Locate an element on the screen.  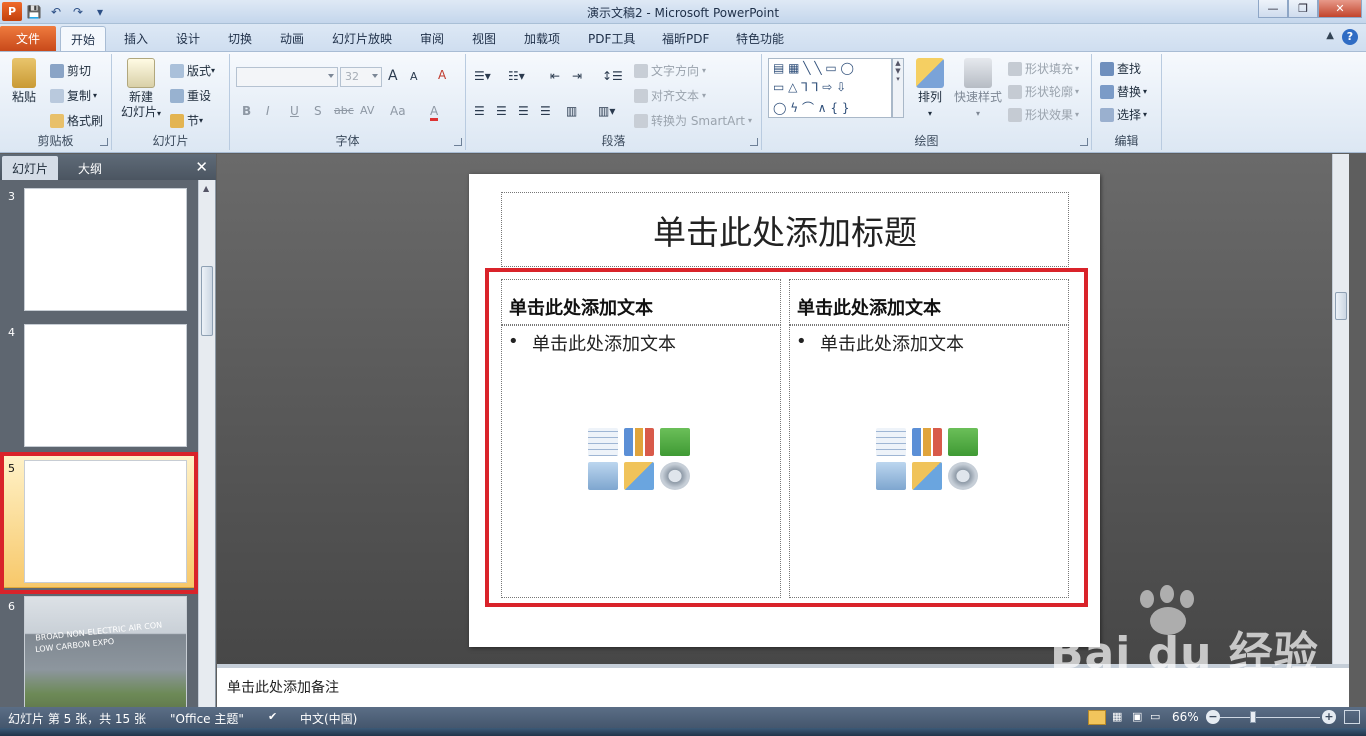
fit-to-window-icon is located at coordinates (1352, 717).